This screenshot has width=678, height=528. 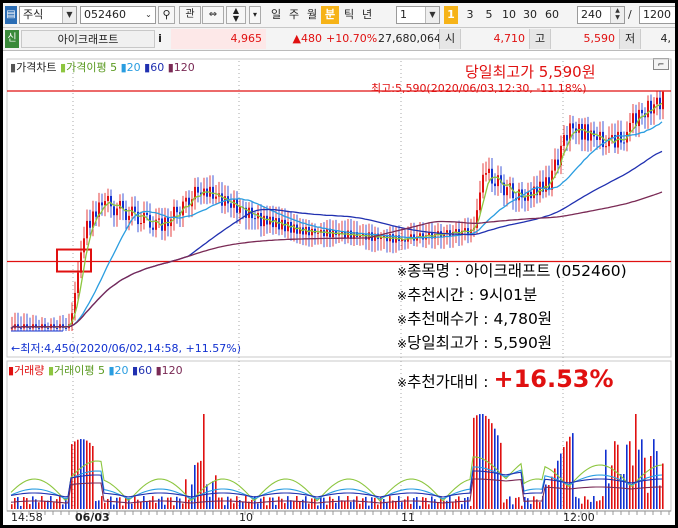 I want to click on market-select-value: 주식, so click(x=33, y=14).